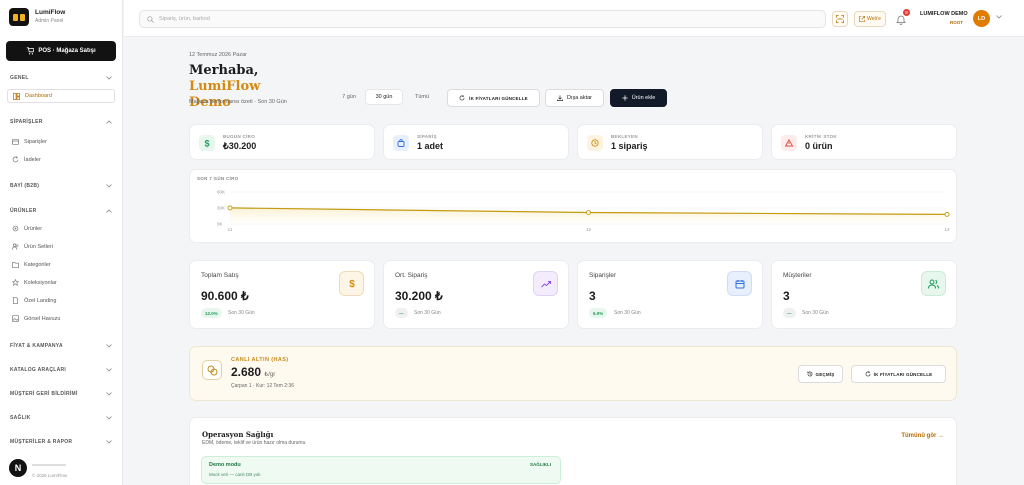  I want to click on scan-icon, so click(840, 19).